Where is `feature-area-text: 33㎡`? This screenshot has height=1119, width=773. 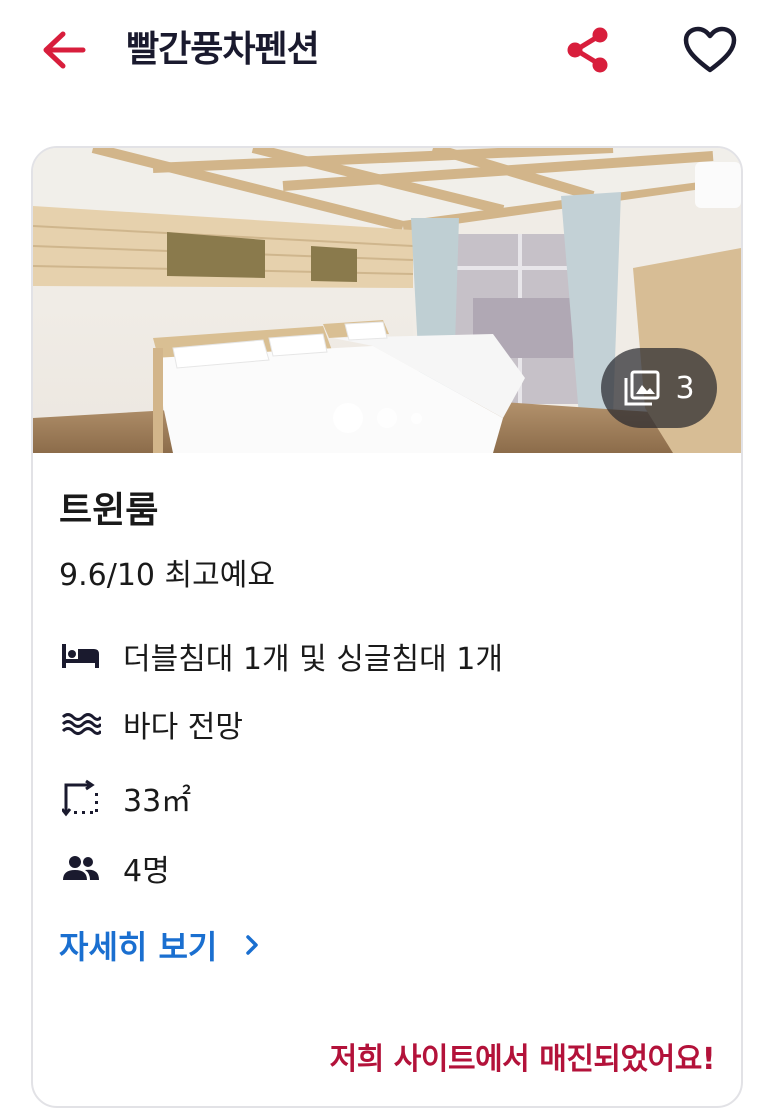 feature-area-text: 33㎡ is located at coordinates (157, 801).